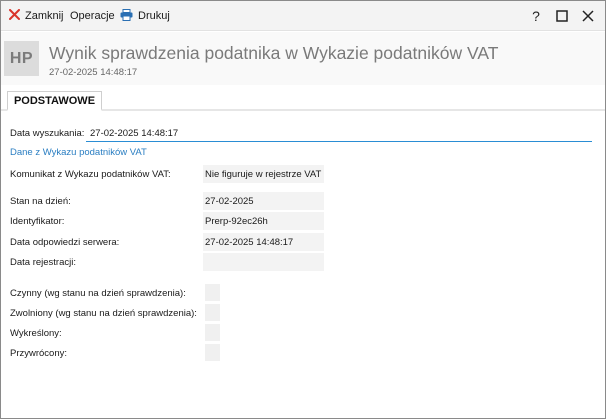 This screenshot has height=419, width=606. What do you see at coordinates (43, 262) in the screenshot?
I see `field-label-data-rejestracji: Data rejestracji:` at bounding box center [43, 262].